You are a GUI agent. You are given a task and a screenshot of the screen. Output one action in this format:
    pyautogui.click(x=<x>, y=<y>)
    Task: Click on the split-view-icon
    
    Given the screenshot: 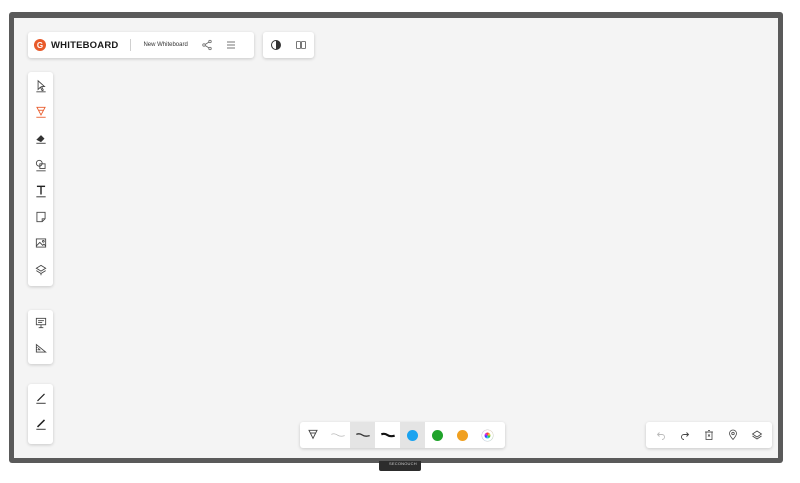 What is the action you would take?
    pyautogui.click(x=301, y=45)
    